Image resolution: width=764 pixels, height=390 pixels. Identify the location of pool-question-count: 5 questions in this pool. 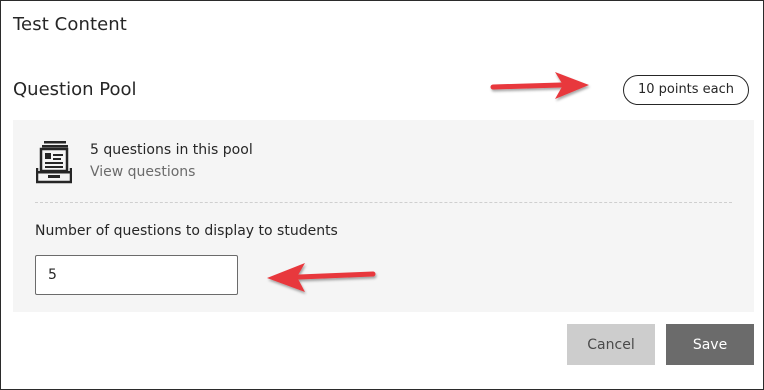
(171, 150).